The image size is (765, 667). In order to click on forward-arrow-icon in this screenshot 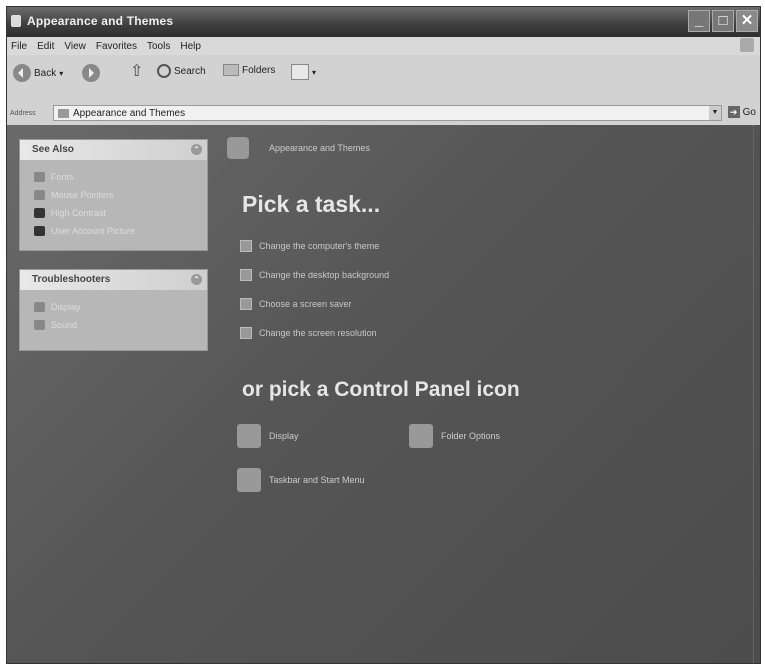, I will do `click(91, 73)`.